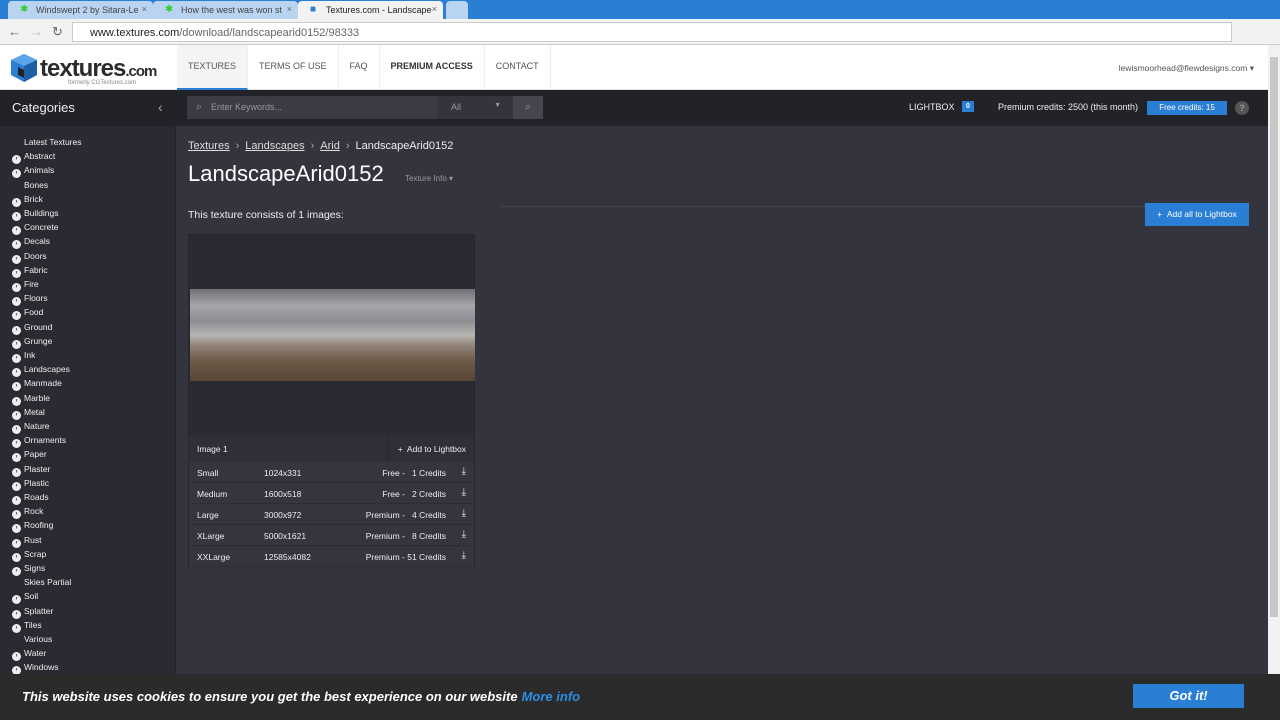 The width and height of the screenshot is (1280, 720). I want to click on search-scope-select: All ▼, so click(475, 107).